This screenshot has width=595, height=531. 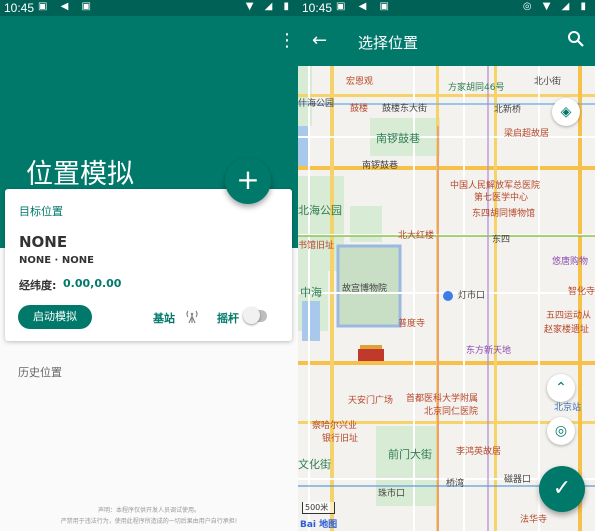 What do you see at coordinates (319, 525) in the screenshot?
I see `map-brand-logo: Bai 地图` at bounding box center [319, 525].